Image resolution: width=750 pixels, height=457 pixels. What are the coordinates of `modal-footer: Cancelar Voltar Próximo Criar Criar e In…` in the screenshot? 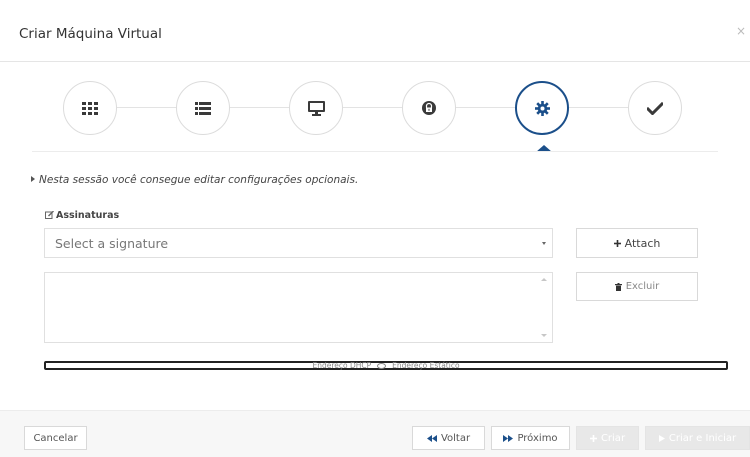 It's located at (375, 433).